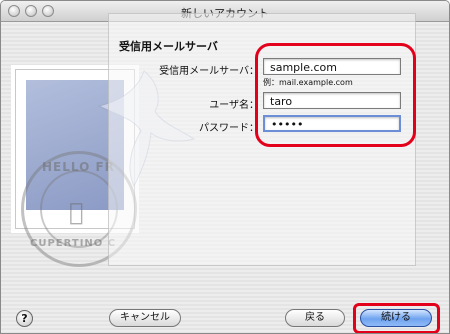 The image size is (450, 334). I want to click on section-title: 受信用メールサーバ, so click(168, 46).